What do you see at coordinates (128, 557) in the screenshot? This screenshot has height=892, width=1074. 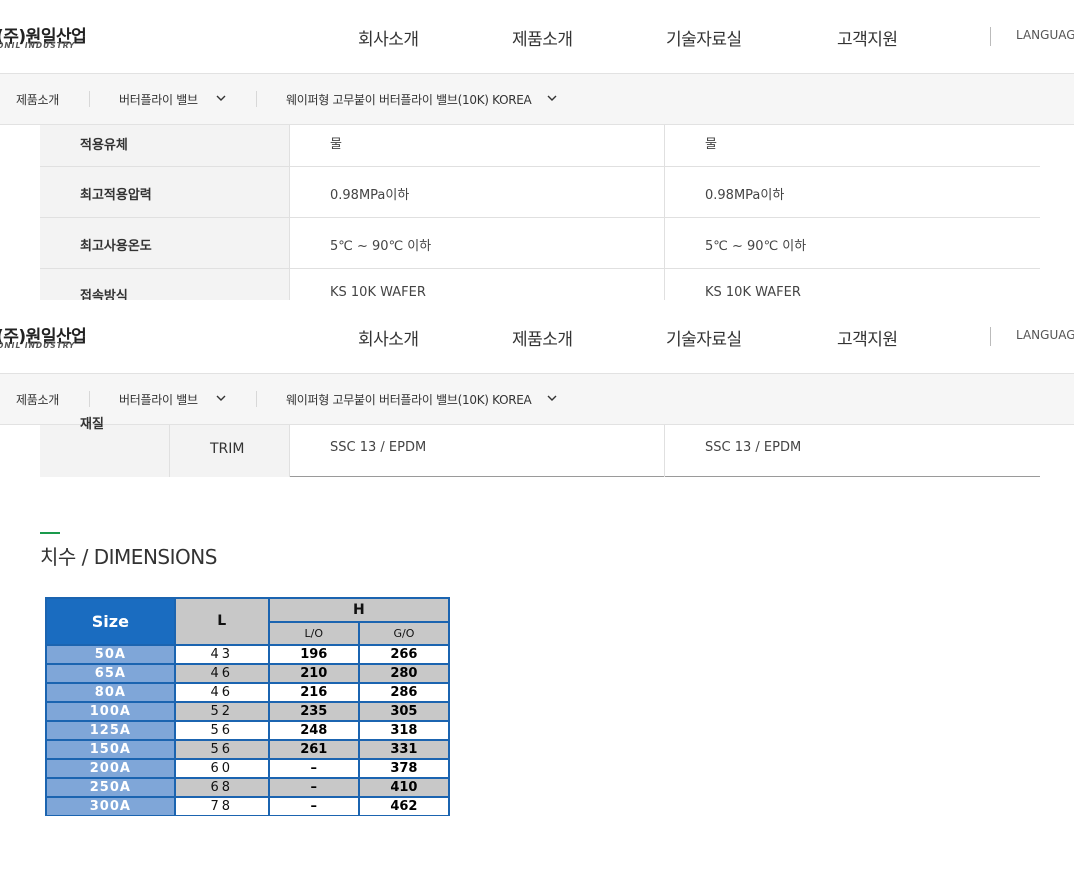 I see `dimensions-title: 치수 / DIMENSIONS` at bounding box center [128, 557].